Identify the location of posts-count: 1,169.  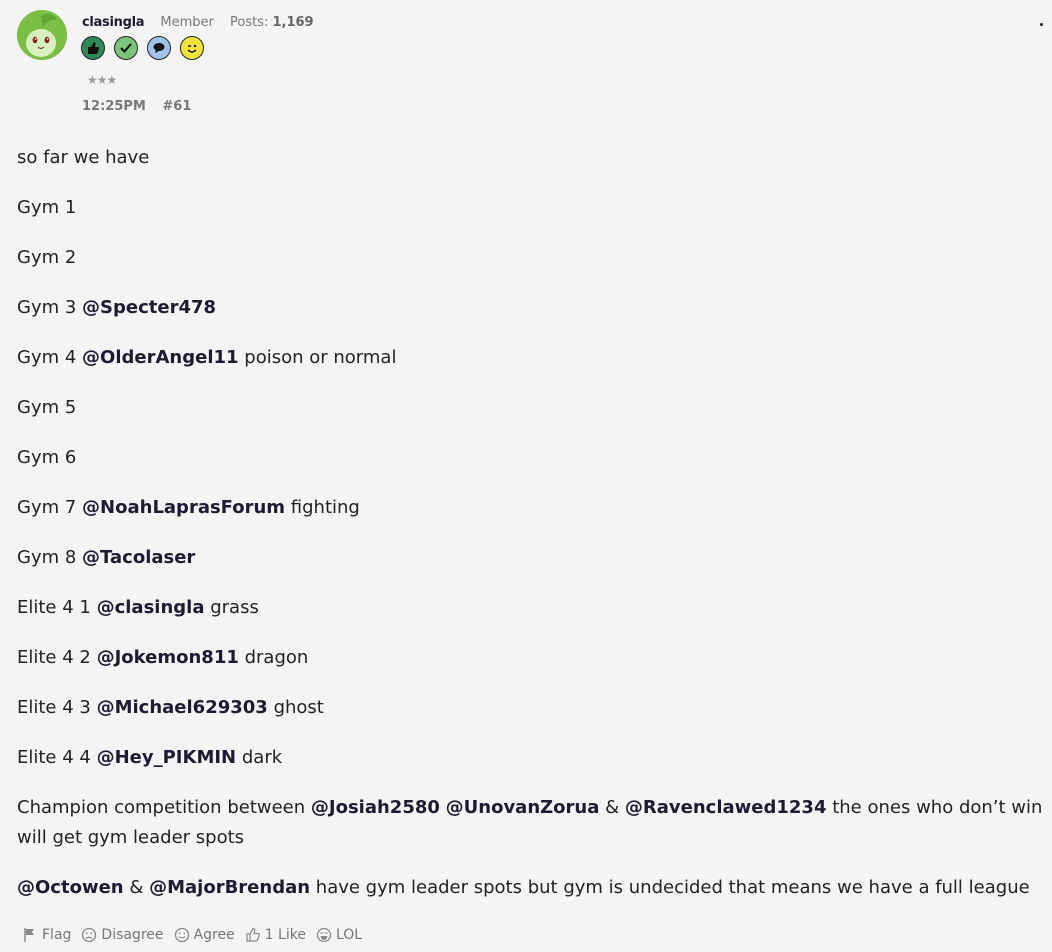
(293, 22).